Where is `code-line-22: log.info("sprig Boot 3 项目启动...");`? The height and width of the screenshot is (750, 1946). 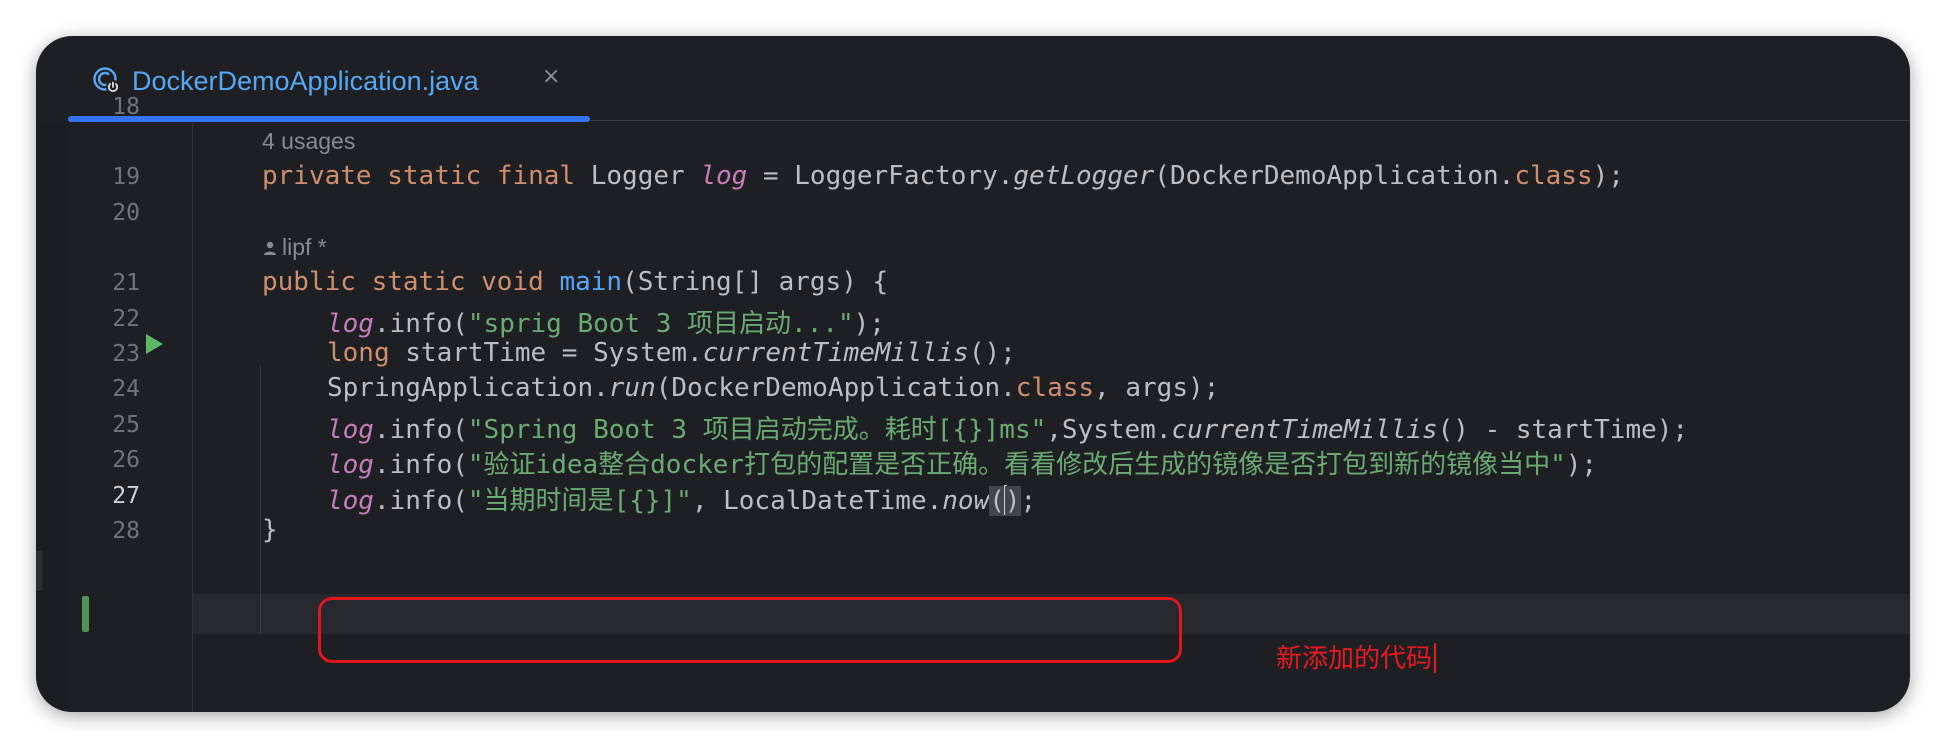 code-line-22: log.info("sprig Boot 3 项目启动..."); is located at coordinates (606, 321).